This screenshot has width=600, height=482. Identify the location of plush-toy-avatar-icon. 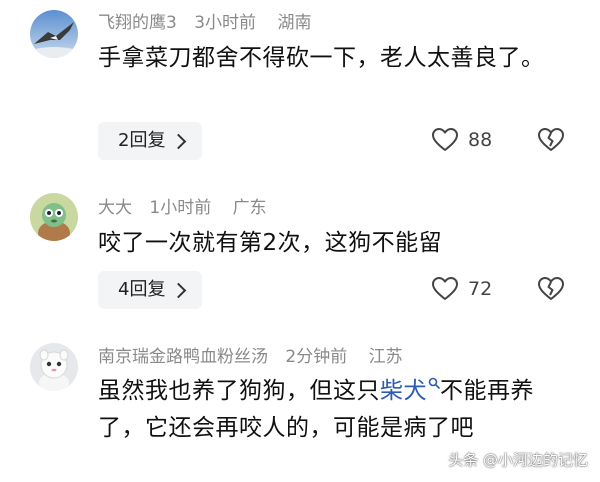
(54, 367).